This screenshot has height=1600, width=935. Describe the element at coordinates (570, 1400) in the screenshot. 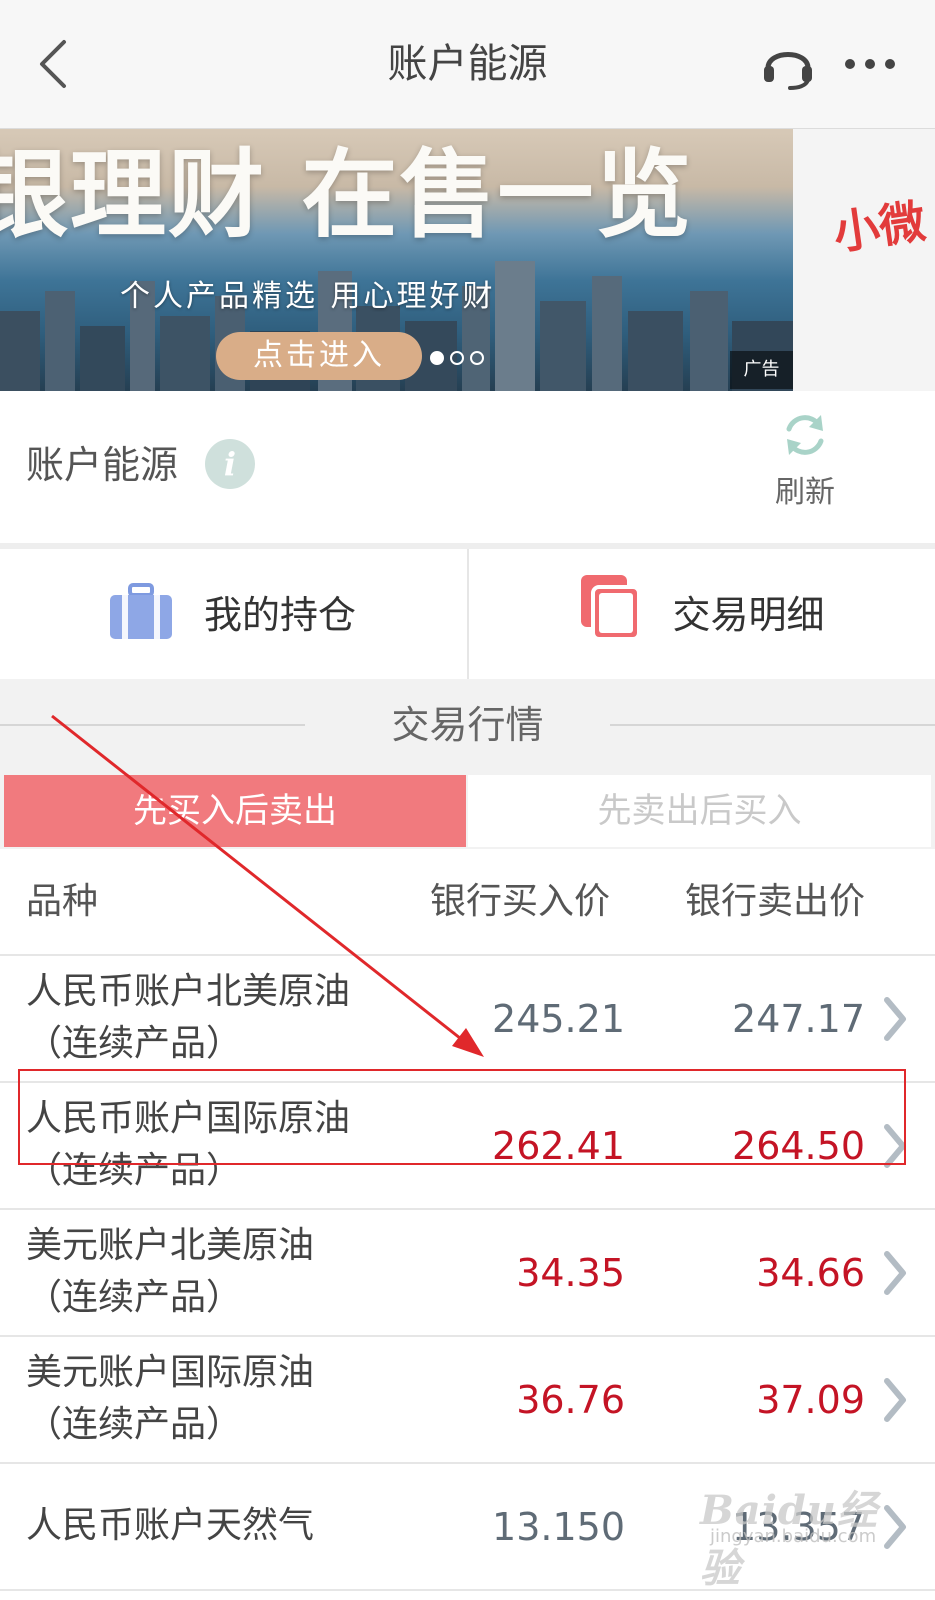

I see `bank-buy-price: 36.76` at that location.